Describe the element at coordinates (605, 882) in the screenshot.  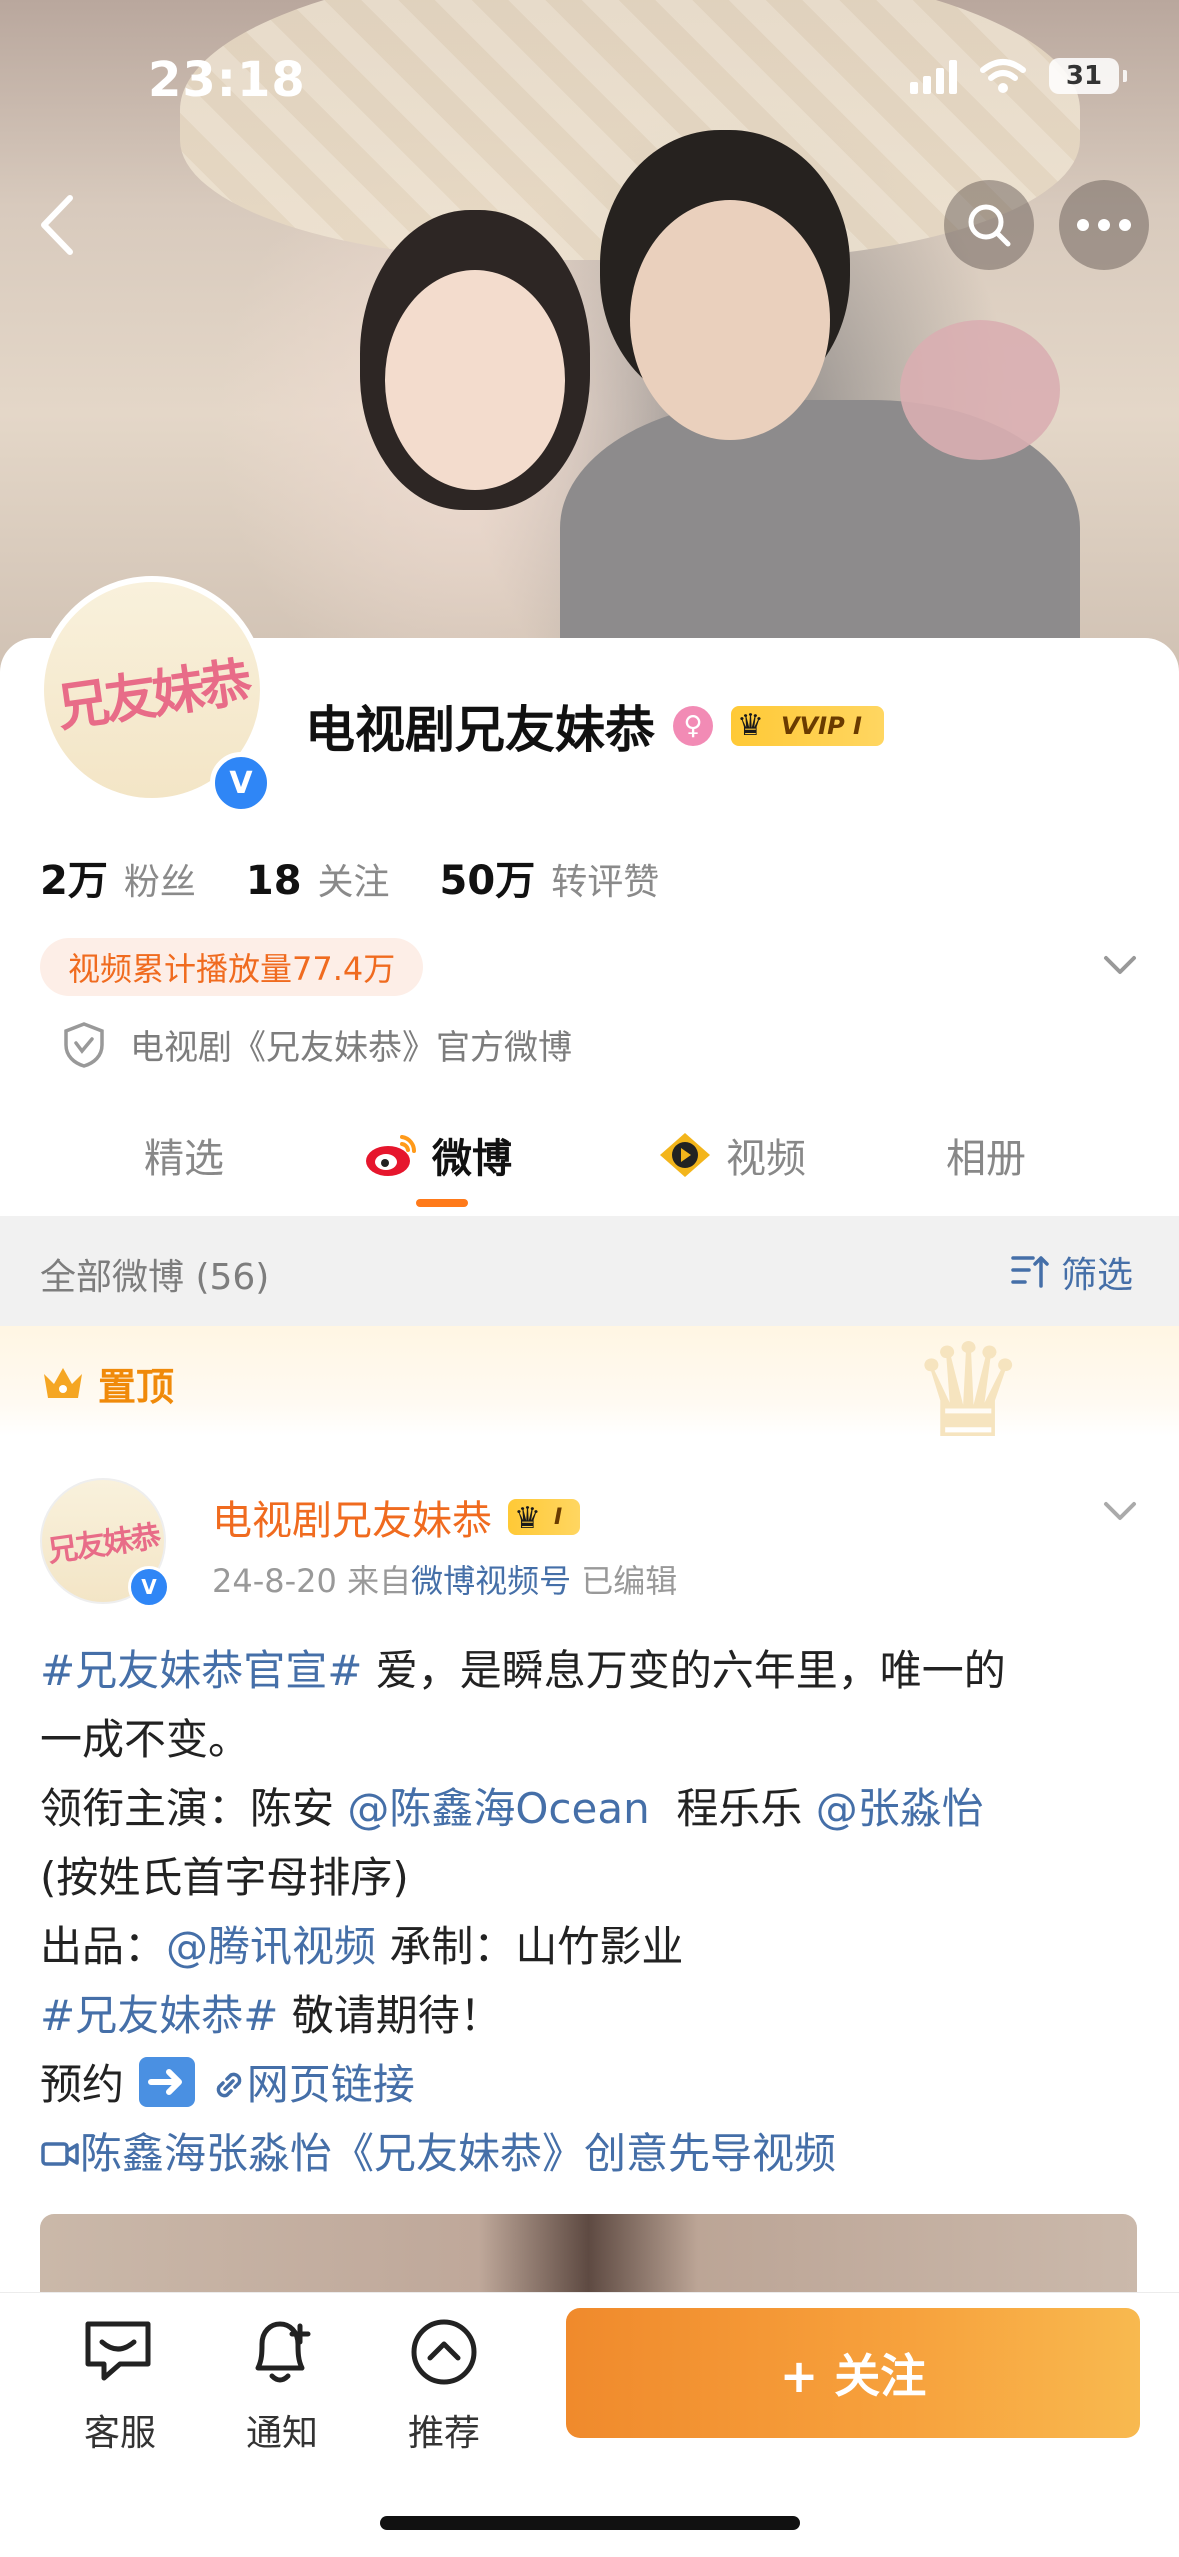
I see `stat-label: 转评赞` at that location.